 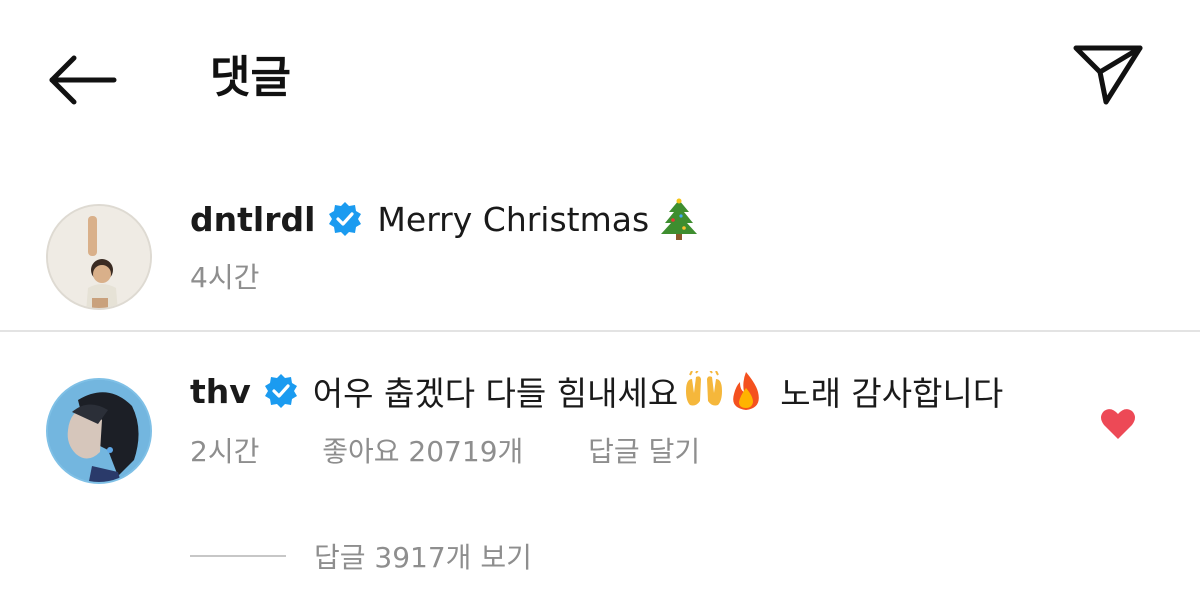 What do you see at coordinates (225, 277) in the screenshot?
I see `comment-timestamp: 4시간` at bounding box center [225, 277].